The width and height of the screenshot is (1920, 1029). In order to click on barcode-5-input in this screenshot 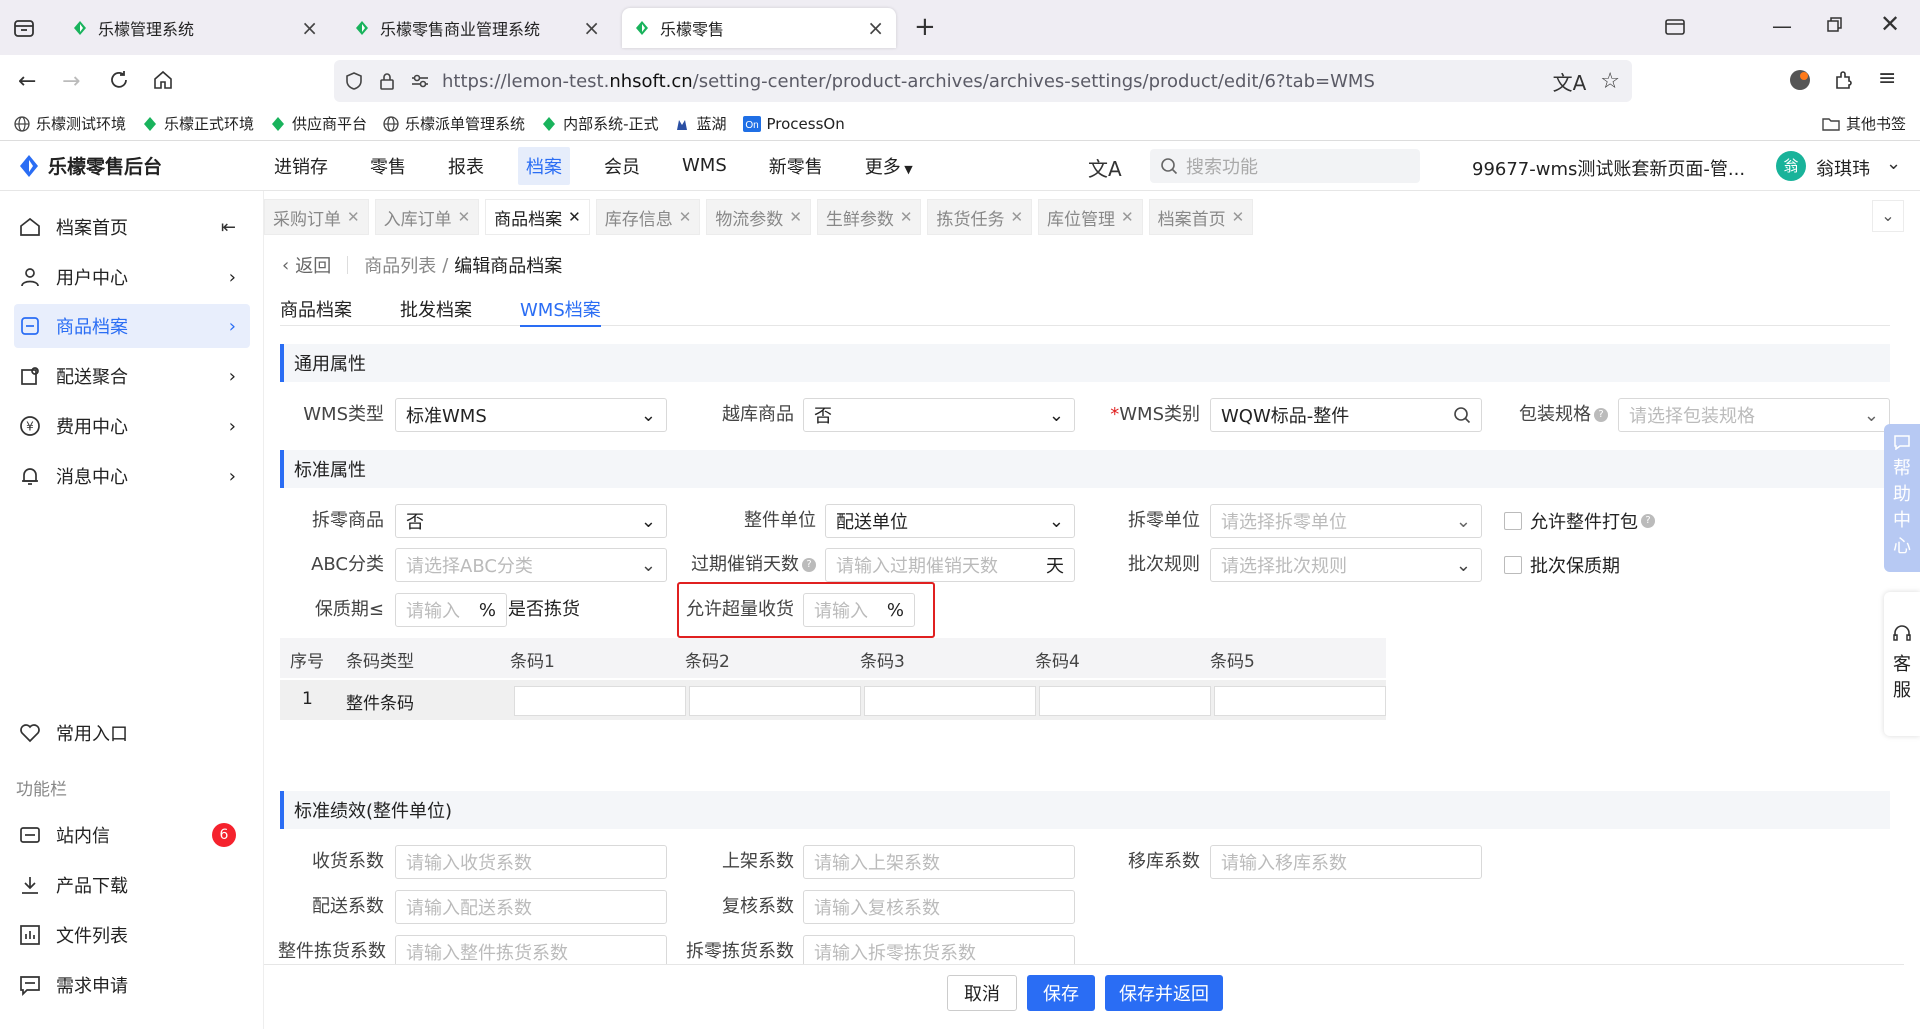, I will do `click(1300, 701)`.